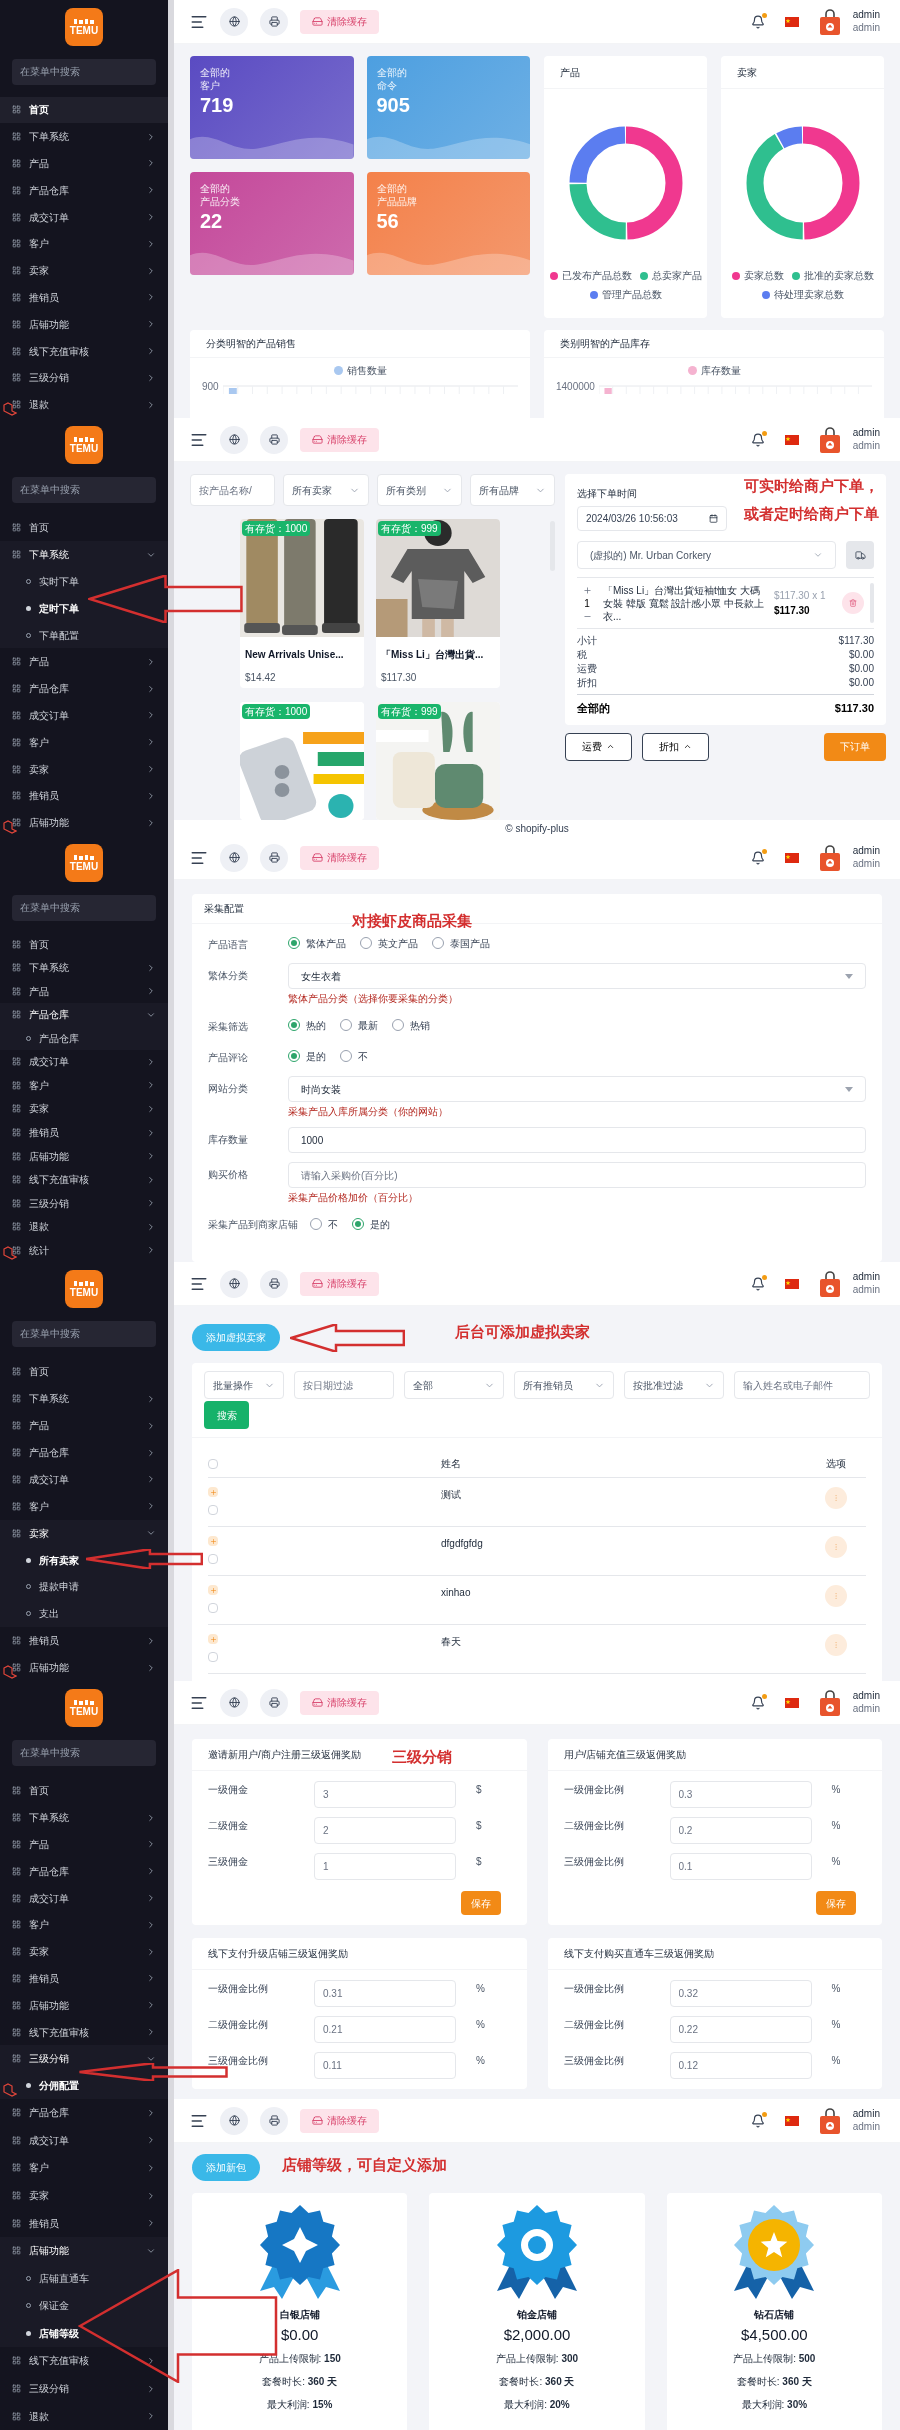 Image resolution: width=900 pixels, height=2430 pixels. Describe the element at coordinates (84, 581) in the screenshot. I see `submenu-item: 实时下单` at that location.